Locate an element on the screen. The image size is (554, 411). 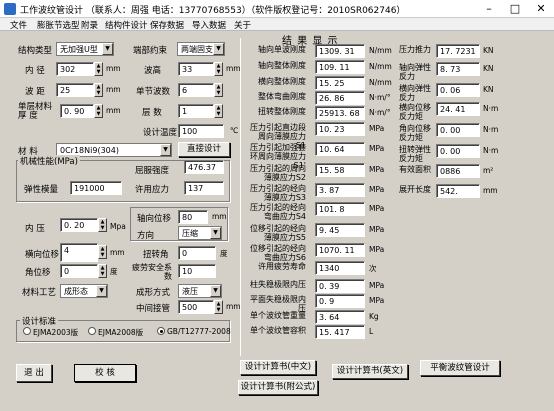
process-select: 成形态 ▼ is located at coordinates (84, 291).